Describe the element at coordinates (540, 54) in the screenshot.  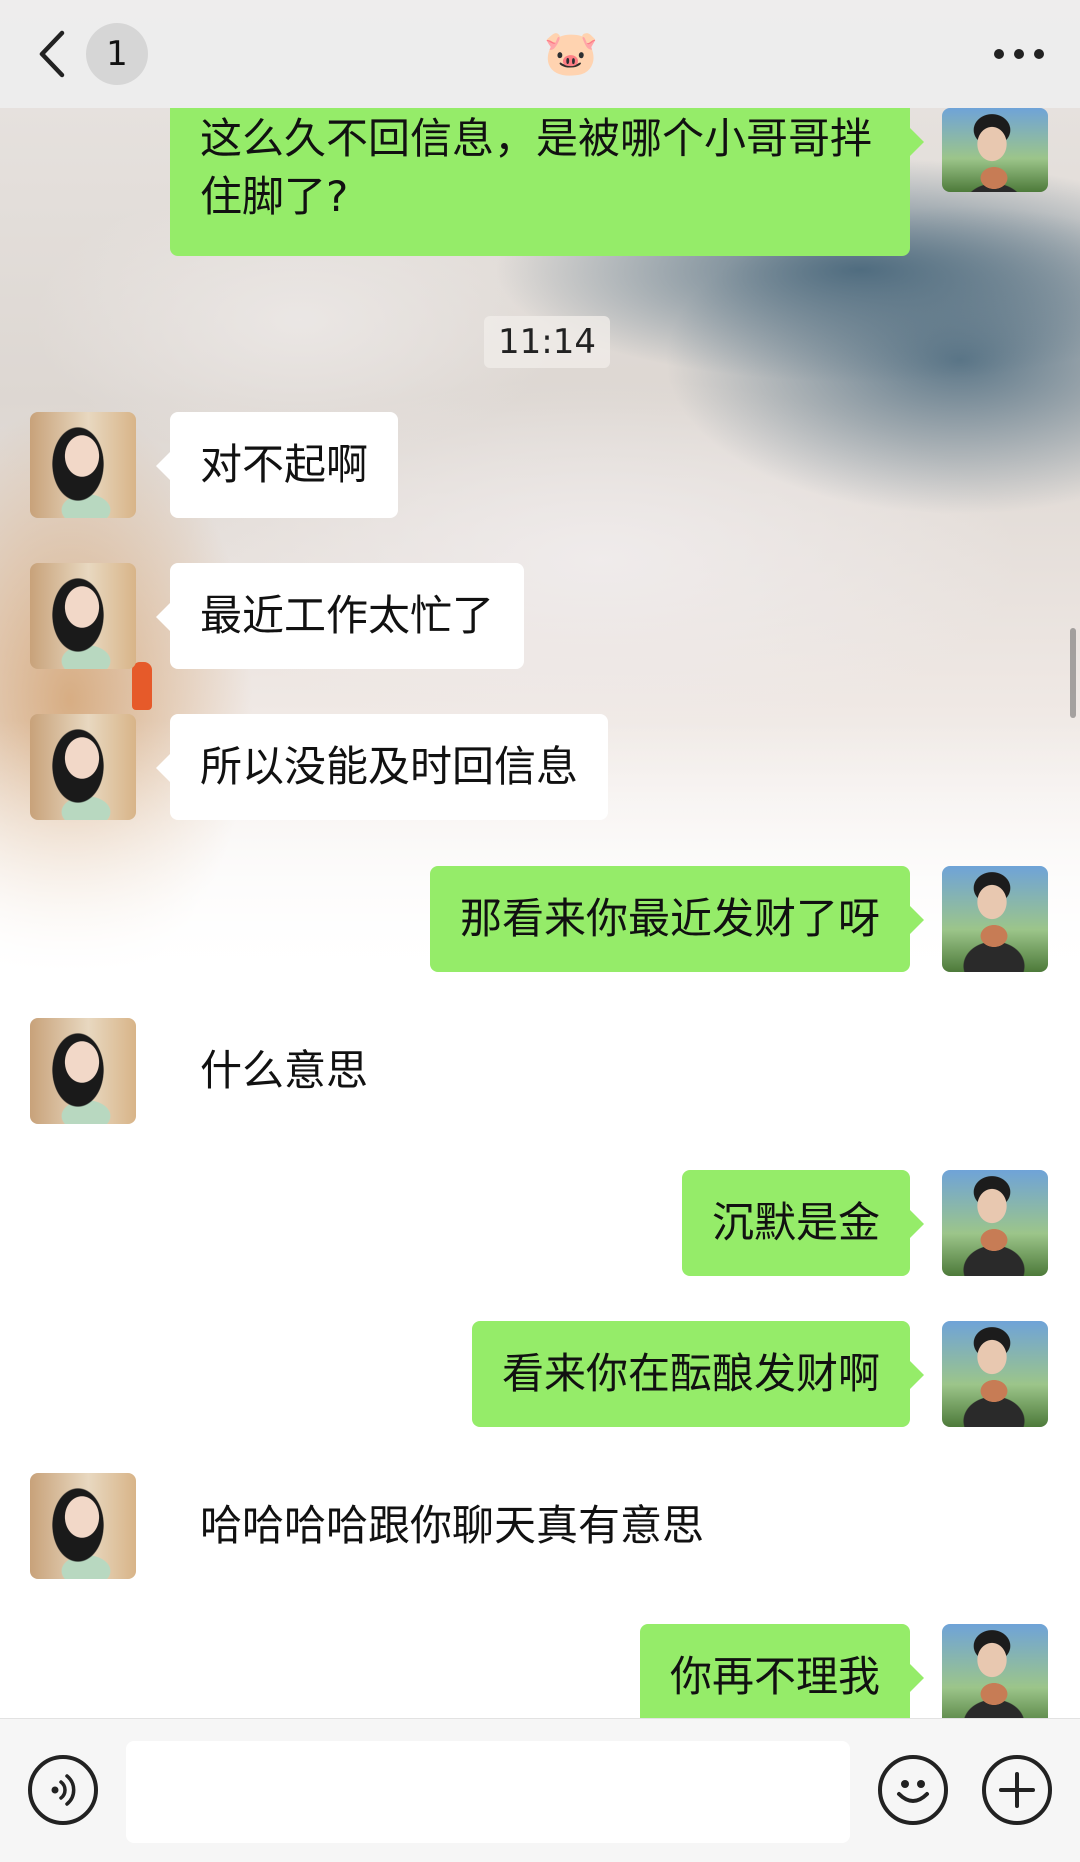
I see `chat-header: 1 🐷` at that location.